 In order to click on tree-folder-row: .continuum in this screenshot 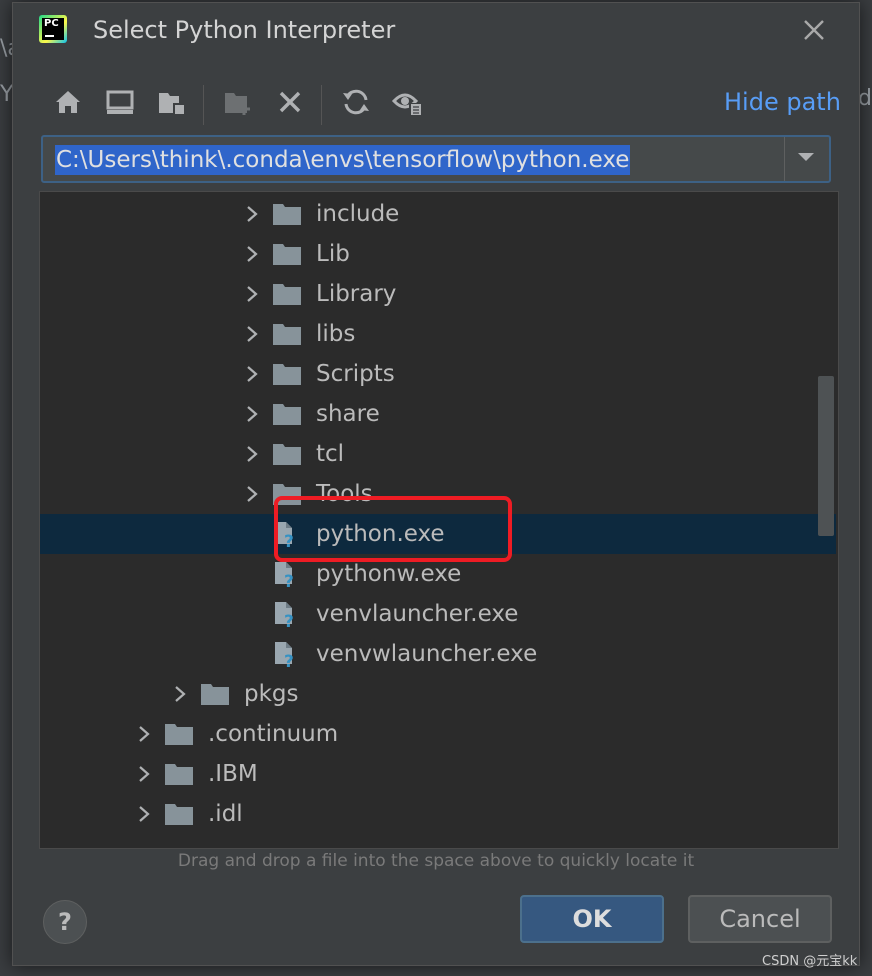, I will do `click(438, 734)`.